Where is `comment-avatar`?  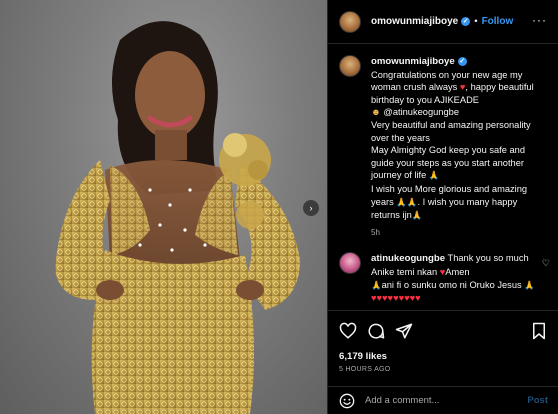 comment-avatar is located at coordinates (350, 263).